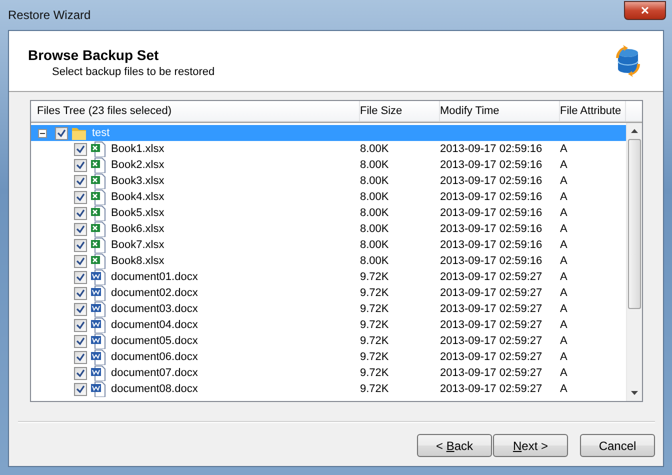  I want to click on file-name: Book2.xlsx, so click(137, 165).